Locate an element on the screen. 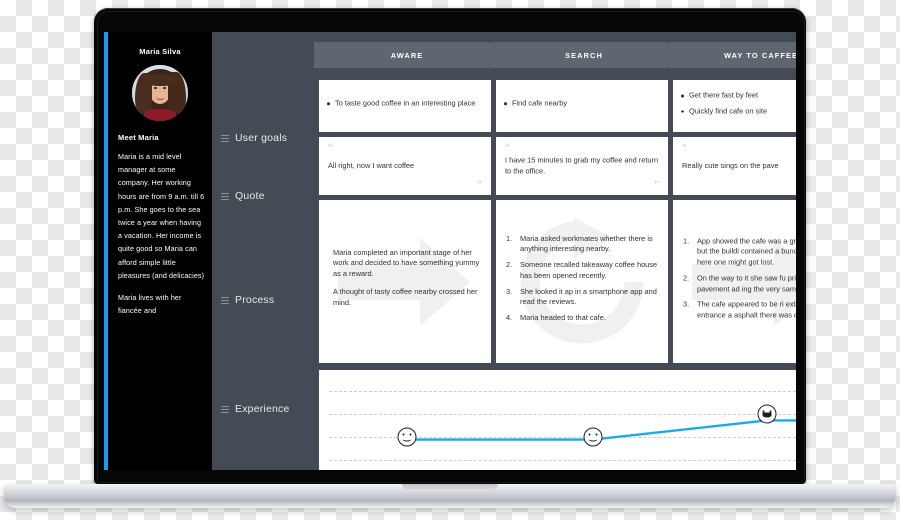 The image size is (900, 520). quote-card: “ Really cute sings on the pave ” is located at coordinates (734, 166).